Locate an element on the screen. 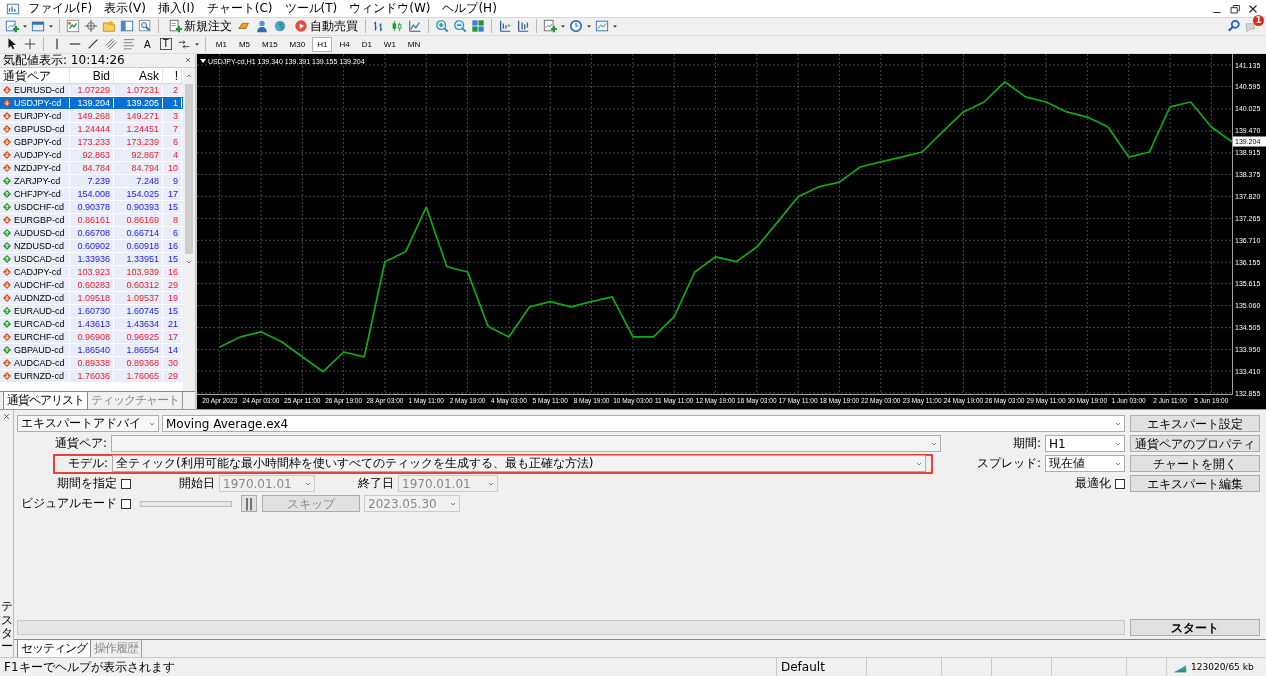  spread-value: 15 is located at coordinates (172, 310).